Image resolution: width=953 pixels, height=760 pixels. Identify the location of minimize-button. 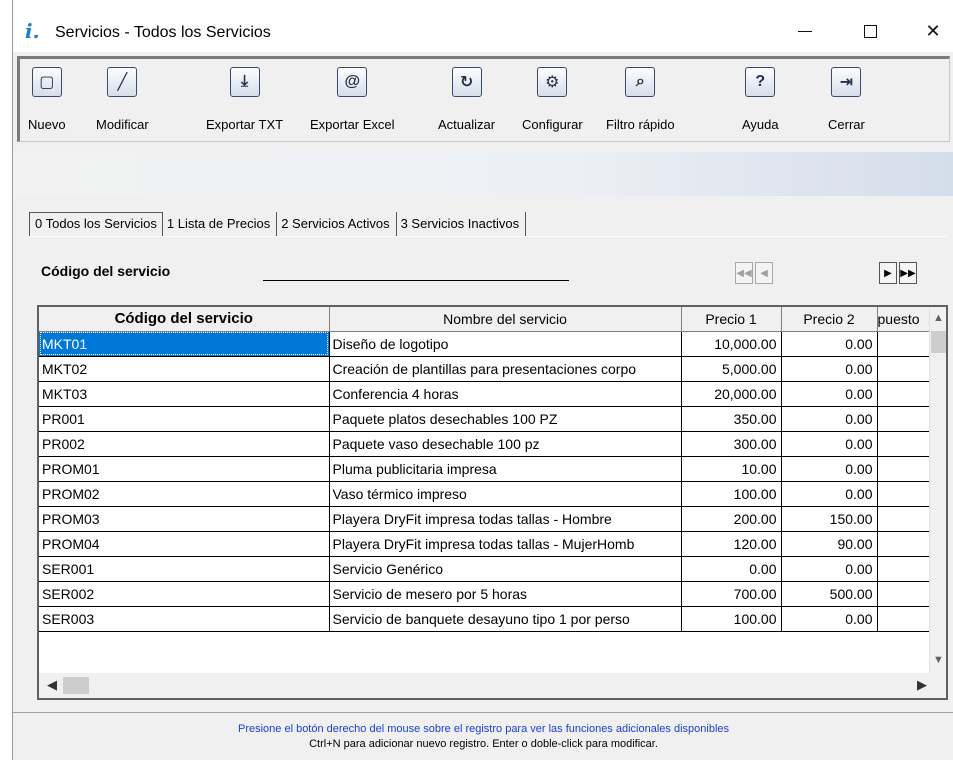
(805, 31).